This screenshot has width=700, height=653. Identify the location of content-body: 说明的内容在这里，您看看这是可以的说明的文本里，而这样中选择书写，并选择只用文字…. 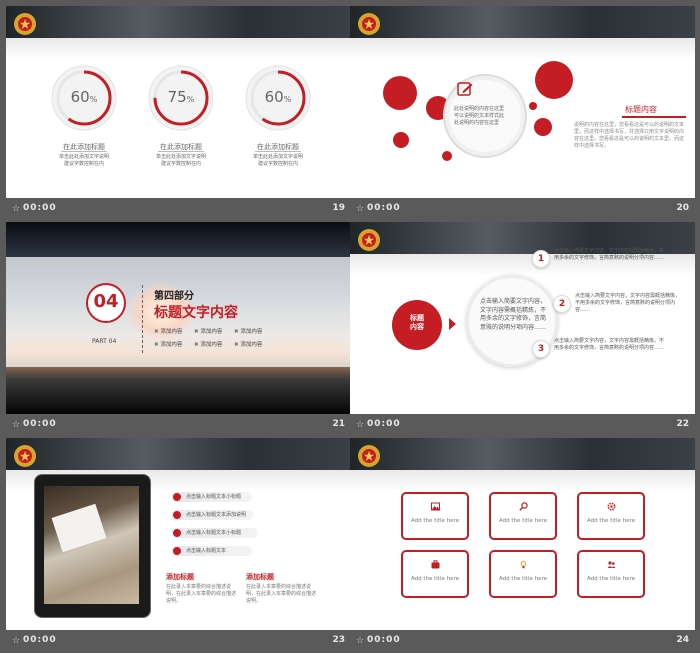
(629, 135).